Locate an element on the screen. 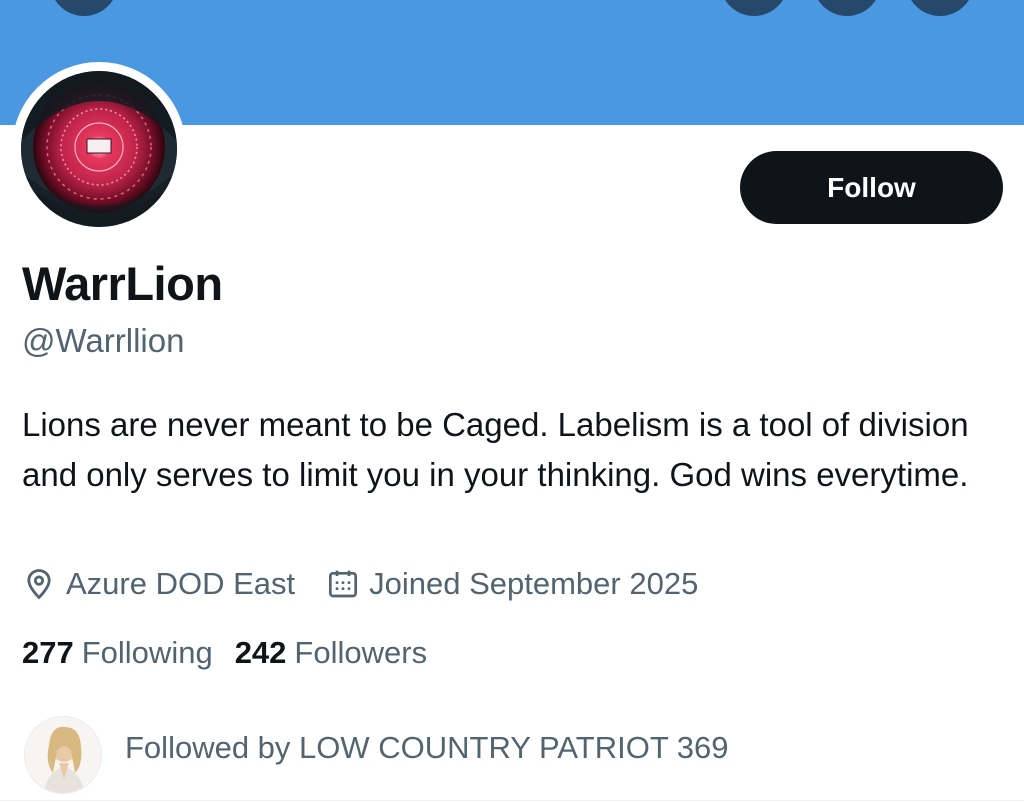 The height and width of the screenshot is (803, 1024). profile-avatar is located at coordinates (99, 149).